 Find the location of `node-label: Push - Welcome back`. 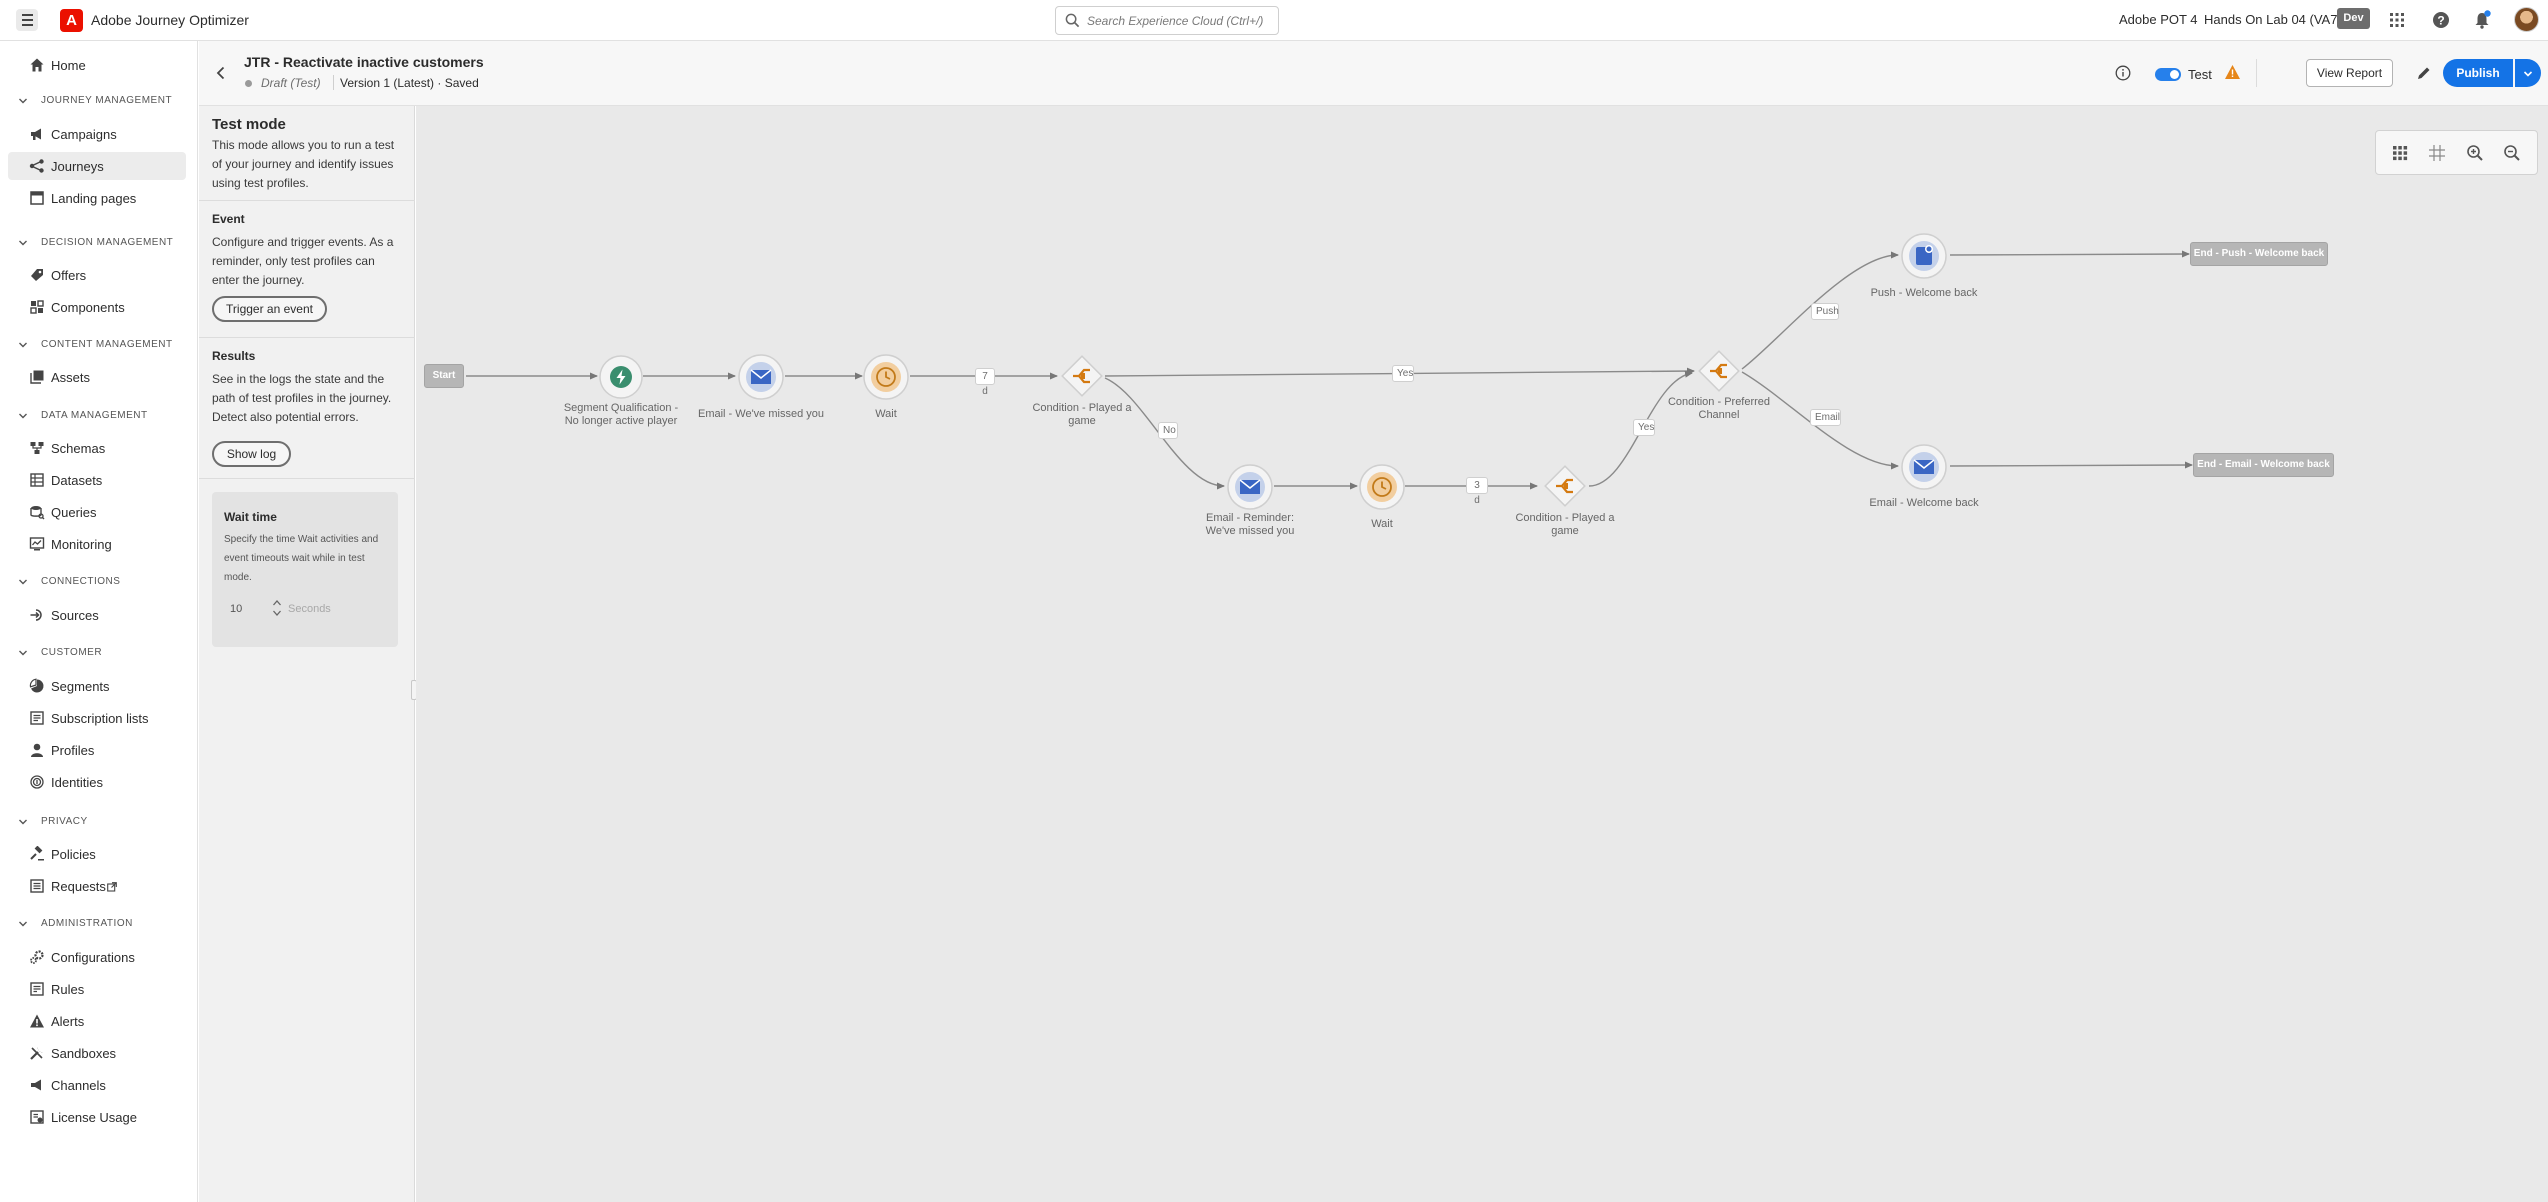

node-label: Push - Welcome back is located at coordinates (1924, 293).